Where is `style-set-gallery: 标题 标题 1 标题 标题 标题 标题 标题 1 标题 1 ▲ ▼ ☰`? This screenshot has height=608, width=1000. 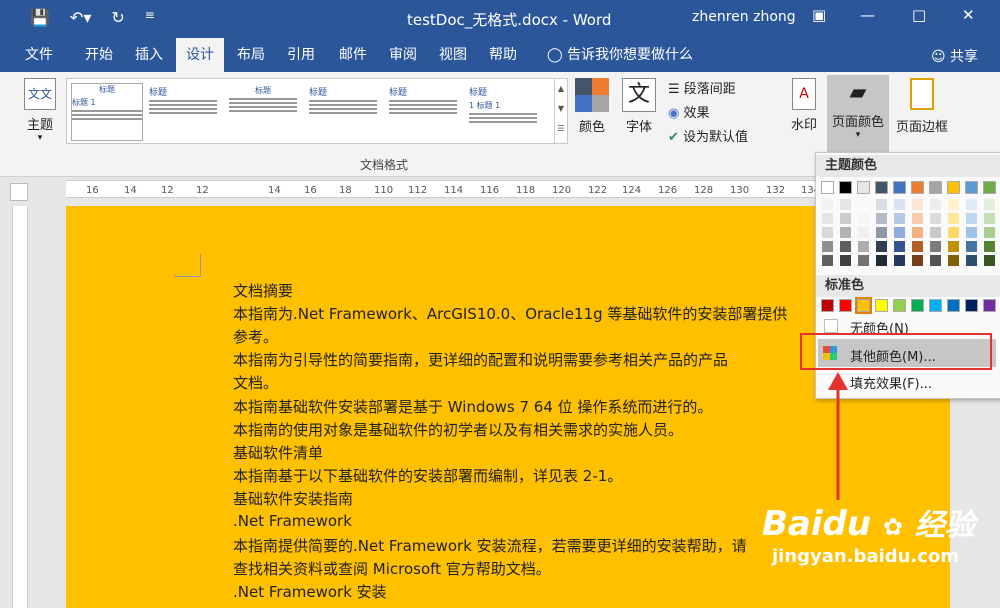 style-set-gallery: 标题 标题 1 标题 标题 标题 标题 标题 1 标题 1 ▲ ▼ ☰ is located at coordinates (317, 111).